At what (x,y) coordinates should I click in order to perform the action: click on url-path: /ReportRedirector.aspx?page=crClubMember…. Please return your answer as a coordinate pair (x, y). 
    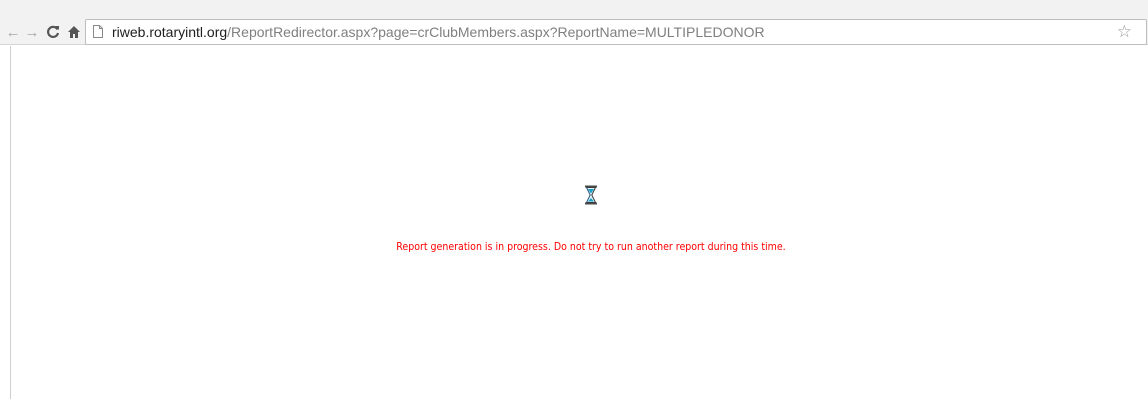
    Looking at the image, I should click on (496, 32).